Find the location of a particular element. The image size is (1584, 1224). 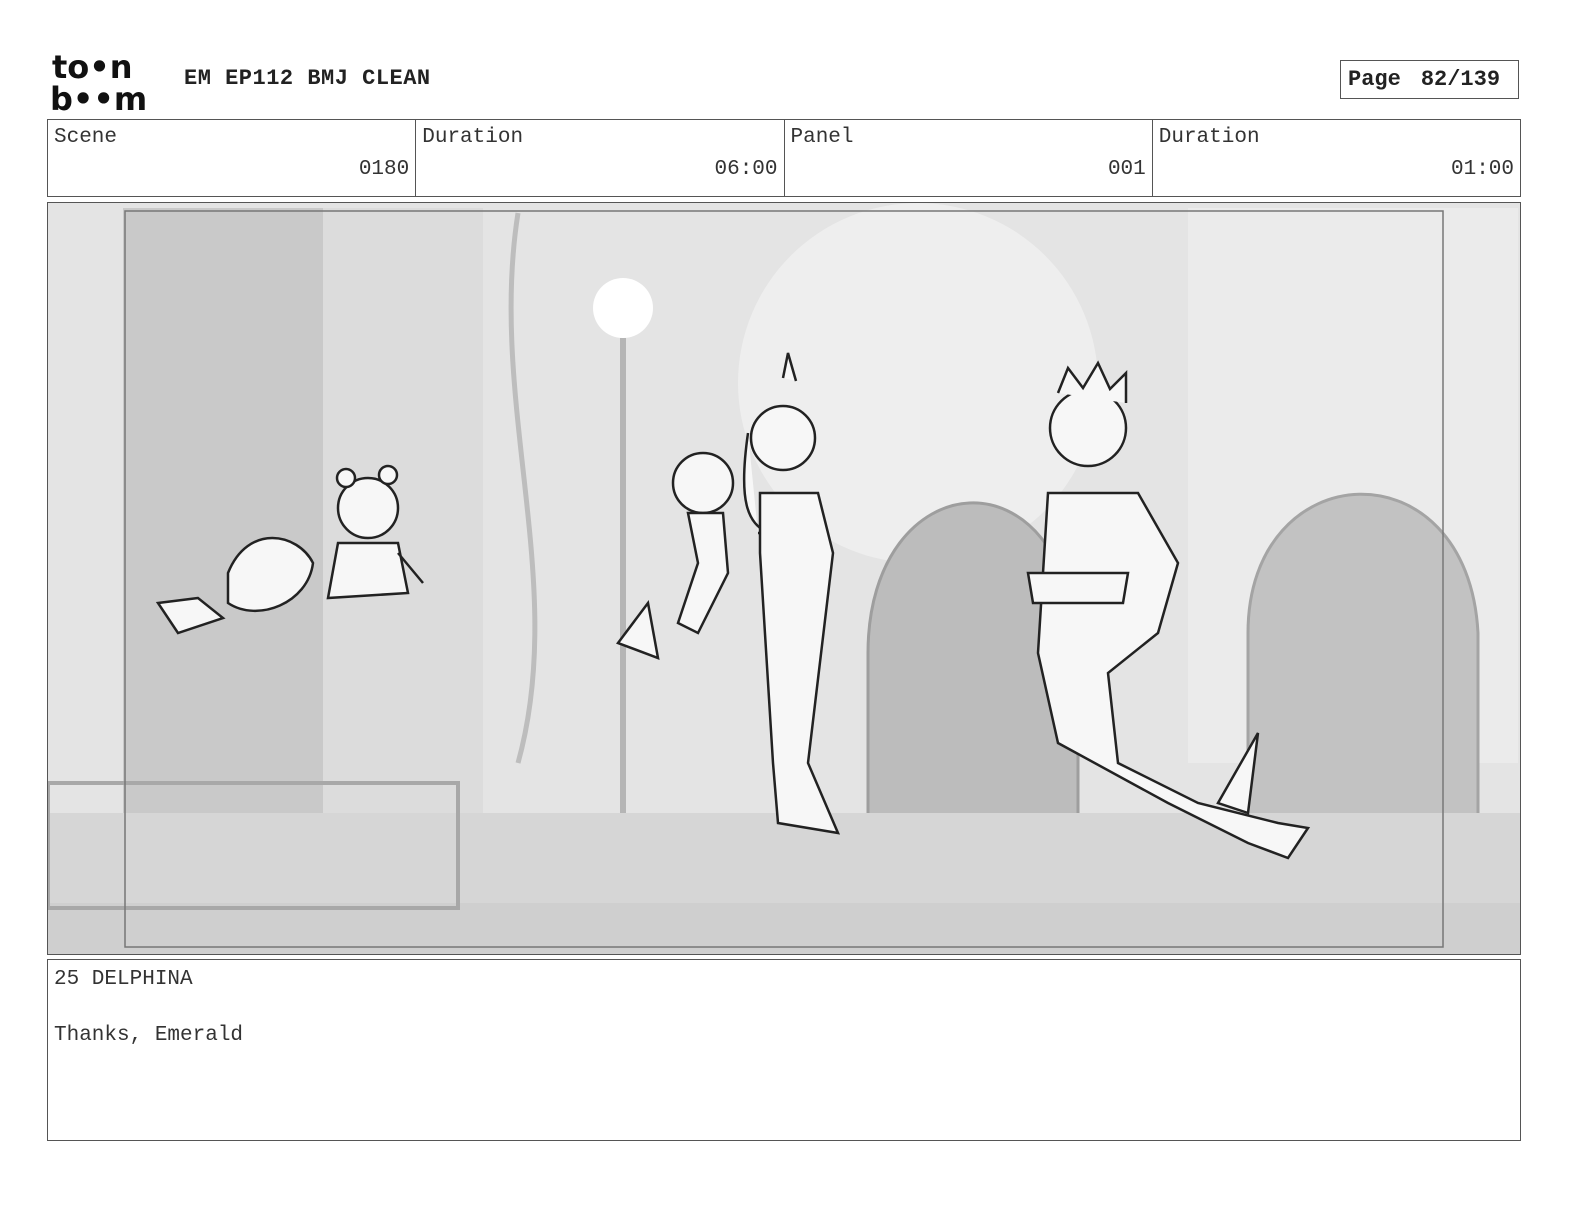

page-indicator: Page 82/139 is located at coordinates (1429, 79).